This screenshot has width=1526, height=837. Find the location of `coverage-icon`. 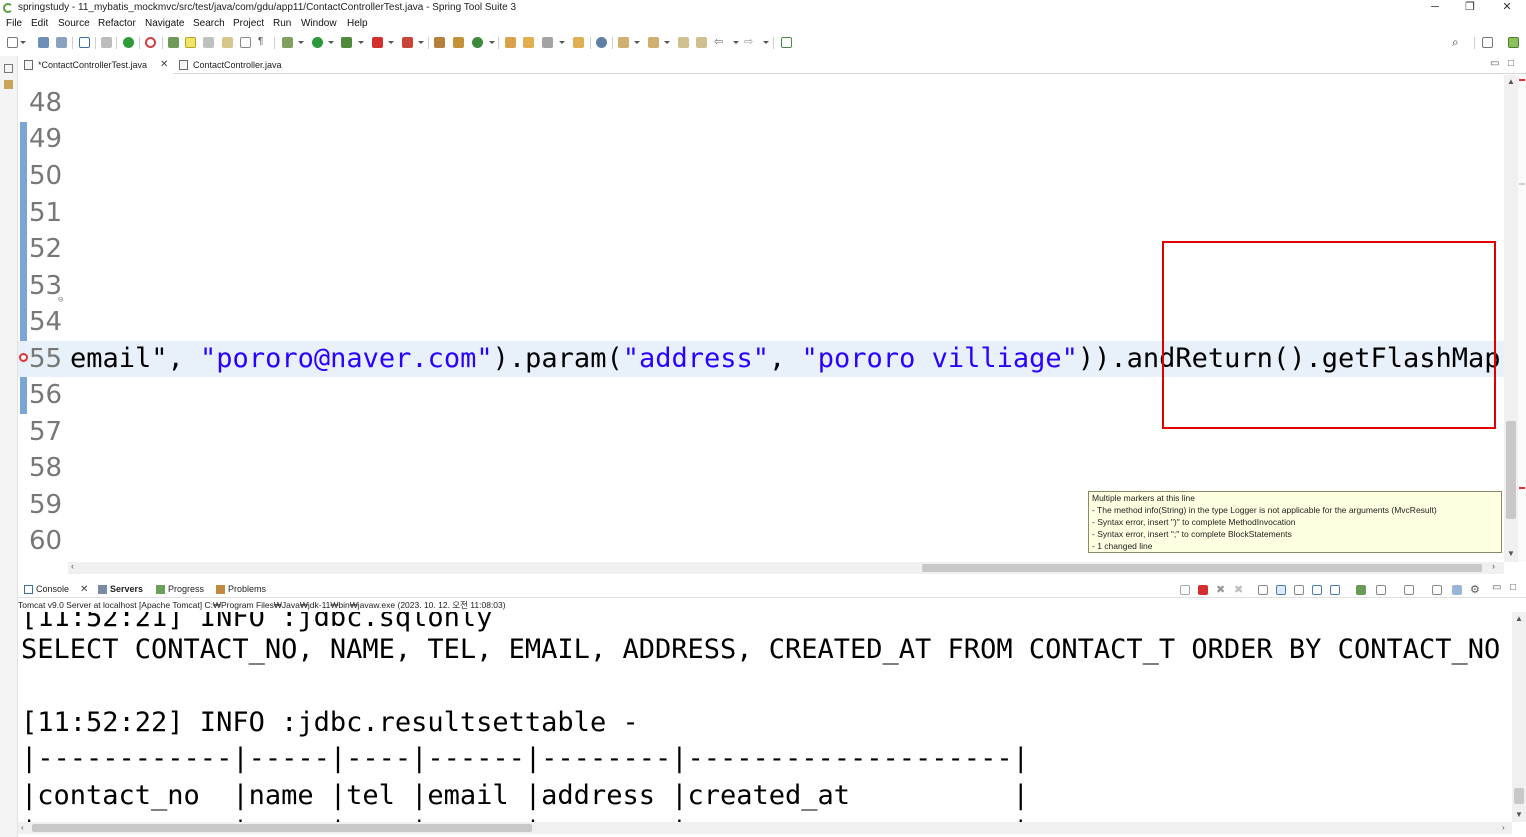

coverage-icon is located at coordinates (346, 42).